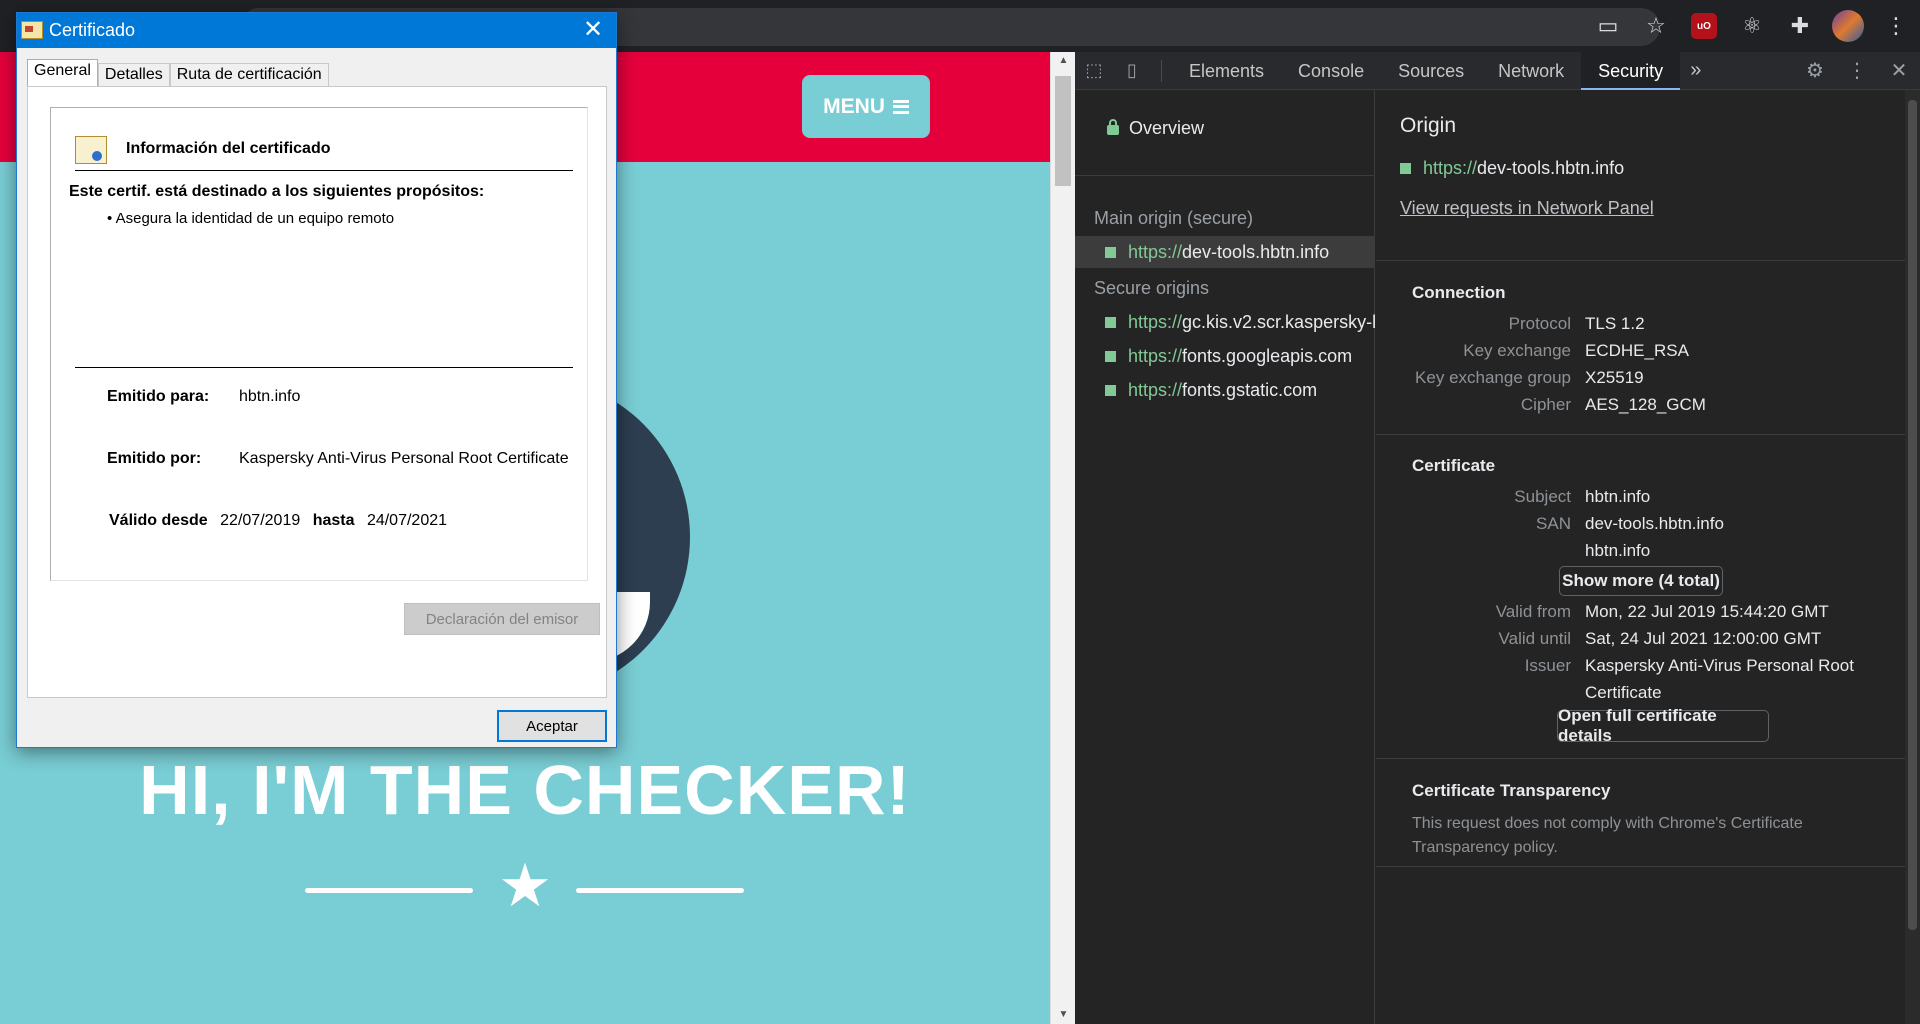 The height and width of the screenshot is (1024, 1920). What do you see at coordinates (1533, 611) in the screenshot?
I see `row-key: Valid from` at bounding box center [1533, 611].